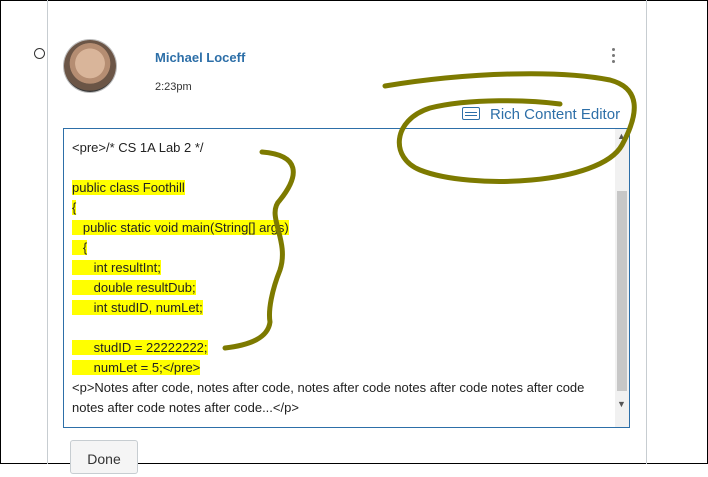 The width and height of the screenshot is (708, 477). I want to click on code-line-12: numLet = 5;</pre>, so click(136, 367).